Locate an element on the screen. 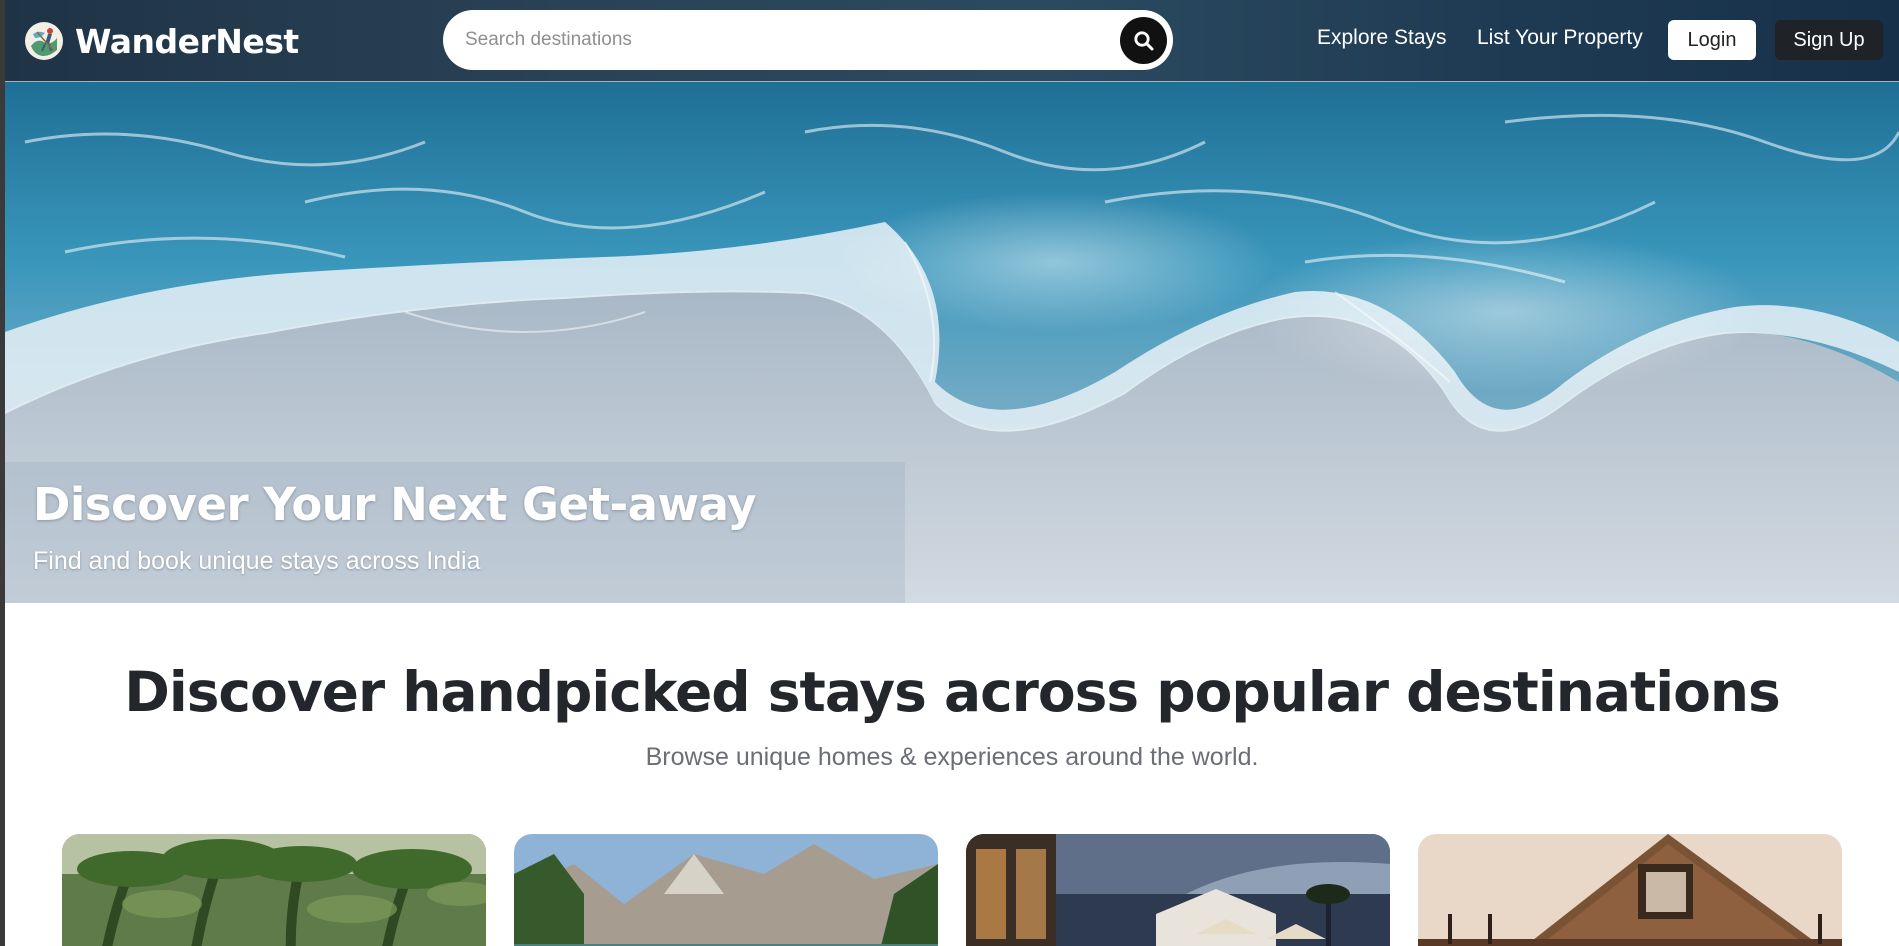  login-button: Login is located at coordinates (1712, 40).